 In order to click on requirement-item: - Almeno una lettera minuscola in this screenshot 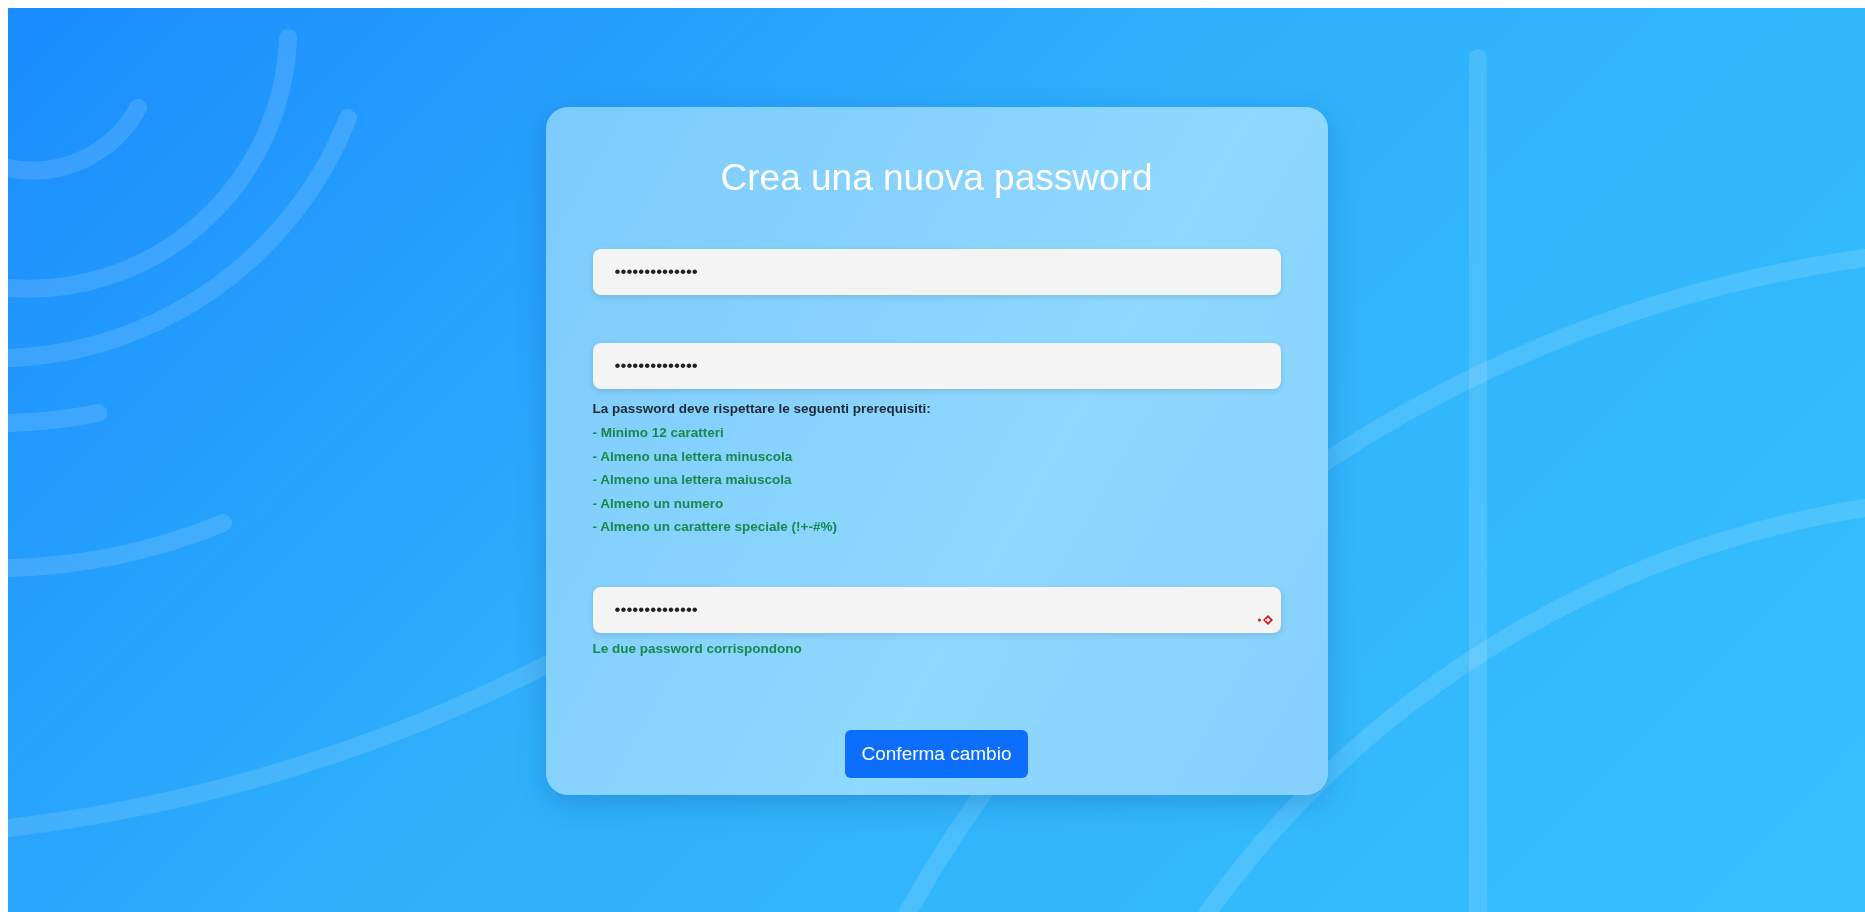, I will do `click(692, 456)`.